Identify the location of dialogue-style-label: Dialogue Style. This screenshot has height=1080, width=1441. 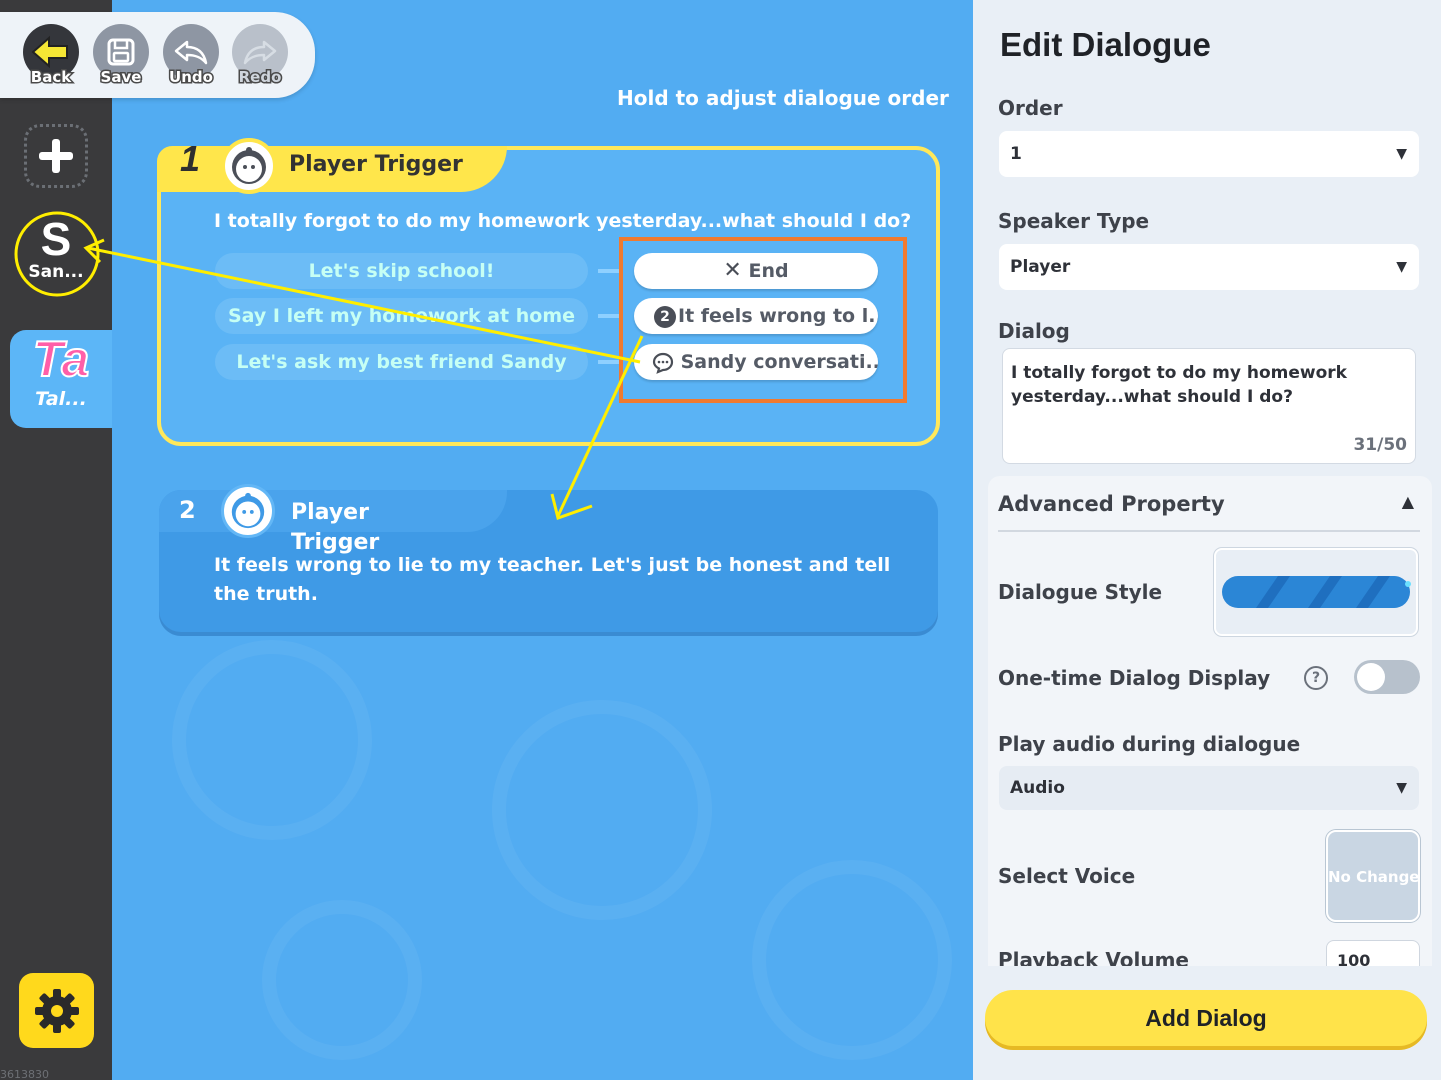
(1080, 592).